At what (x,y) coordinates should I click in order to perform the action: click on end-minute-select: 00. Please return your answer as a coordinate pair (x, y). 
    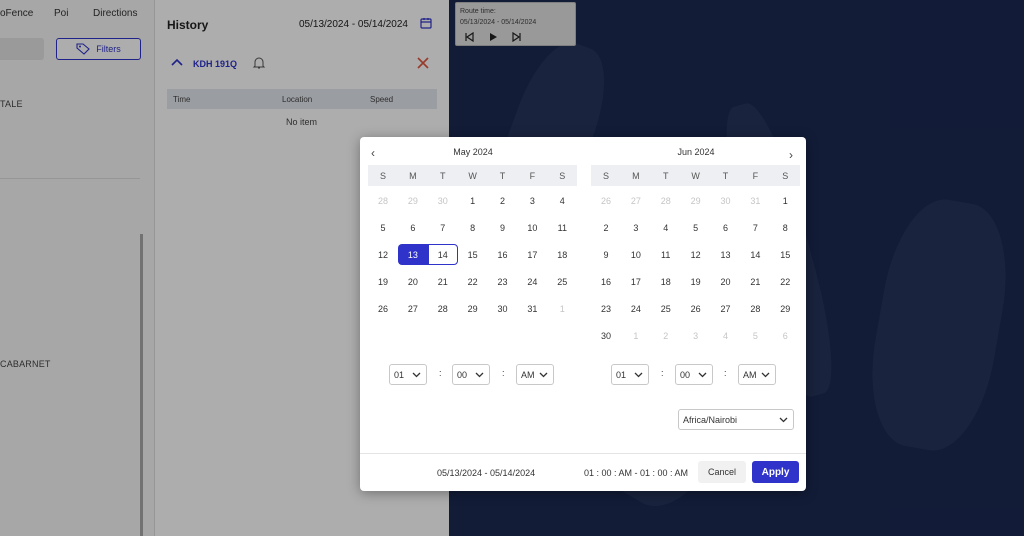
    Looking at the image, I should click on (694, 374).